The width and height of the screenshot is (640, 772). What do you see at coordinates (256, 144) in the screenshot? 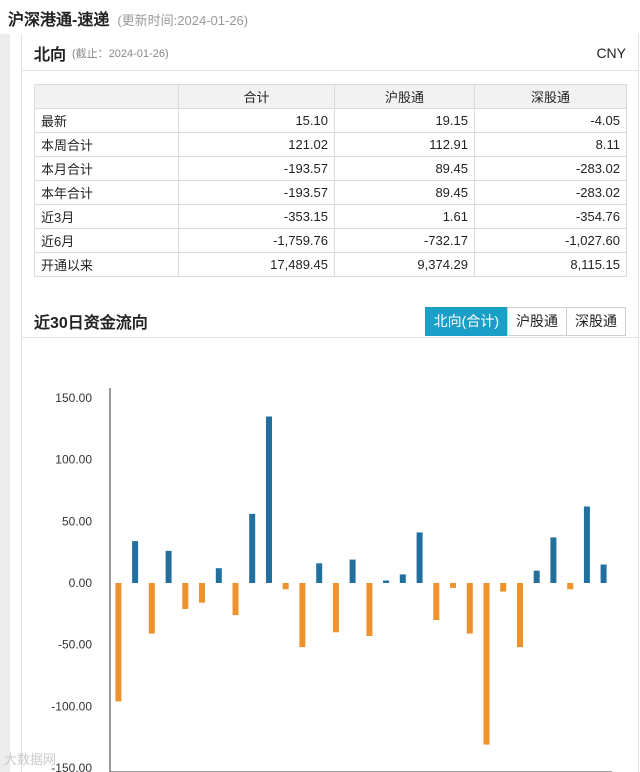
I see `cell-total: 121.02` at bounding box center [256, 144].